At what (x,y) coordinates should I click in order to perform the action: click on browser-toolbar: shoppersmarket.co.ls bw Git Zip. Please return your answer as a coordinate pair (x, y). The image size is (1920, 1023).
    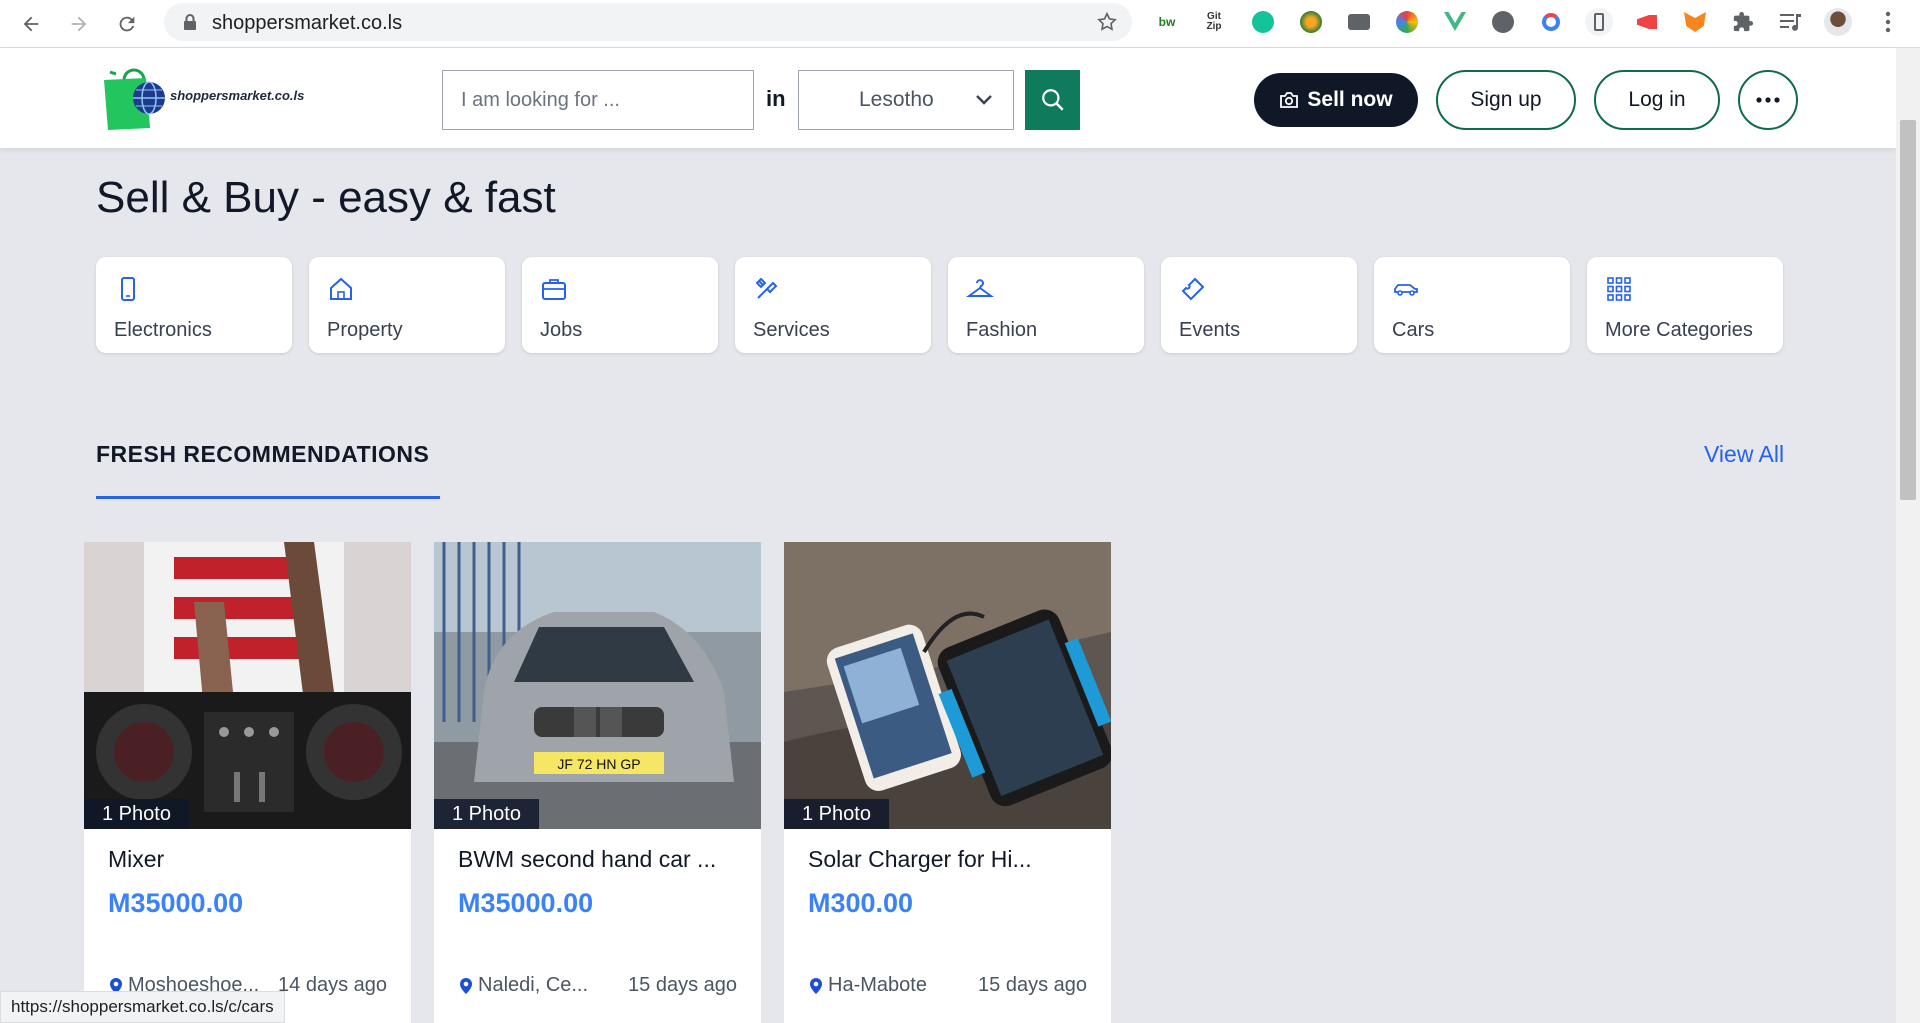
    Looking at the image, I should click on (960, 24).